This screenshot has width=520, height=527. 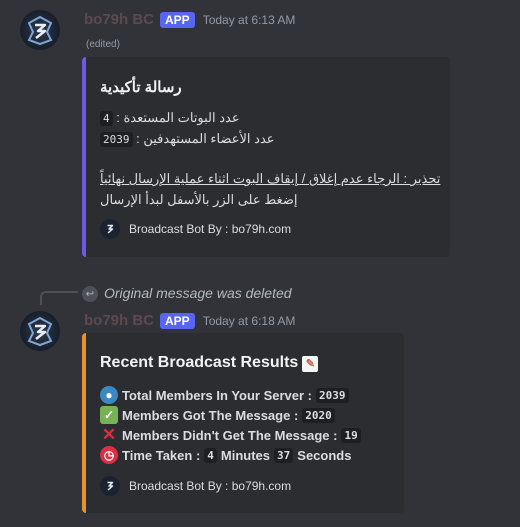 What do you see at coordinates (178, 117) in the screenshot?
I see `ready-bots-label: عدد البوتات المستعدة :` at bounding box center [178, 117].